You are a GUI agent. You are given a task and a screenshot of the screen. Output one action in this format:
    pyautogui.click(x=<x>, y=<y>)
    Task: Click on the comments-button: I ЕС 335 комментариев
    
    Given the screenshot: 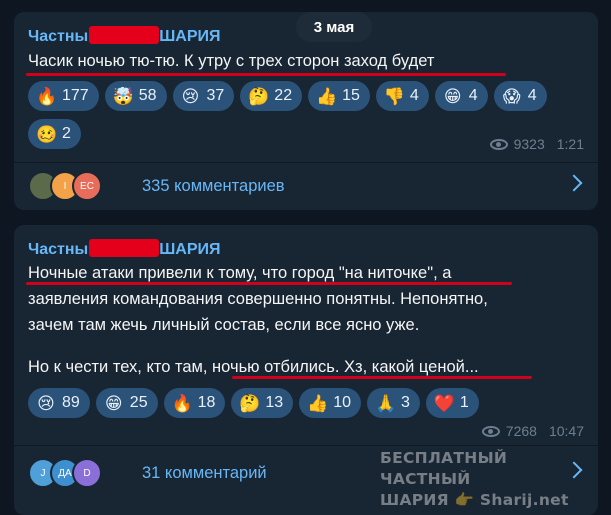 What is the action you would take?
    pyautogui.click(x=306, y=186)
    